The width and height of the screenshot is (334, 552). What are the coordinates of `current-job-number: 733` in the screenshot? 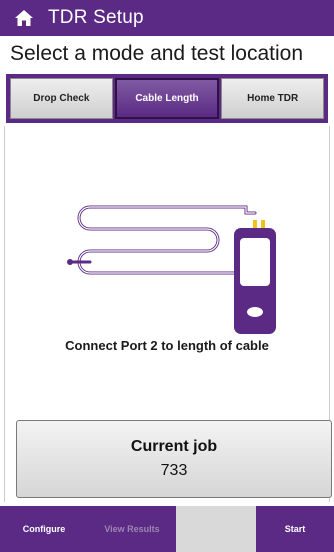 It's located at (174, 470).